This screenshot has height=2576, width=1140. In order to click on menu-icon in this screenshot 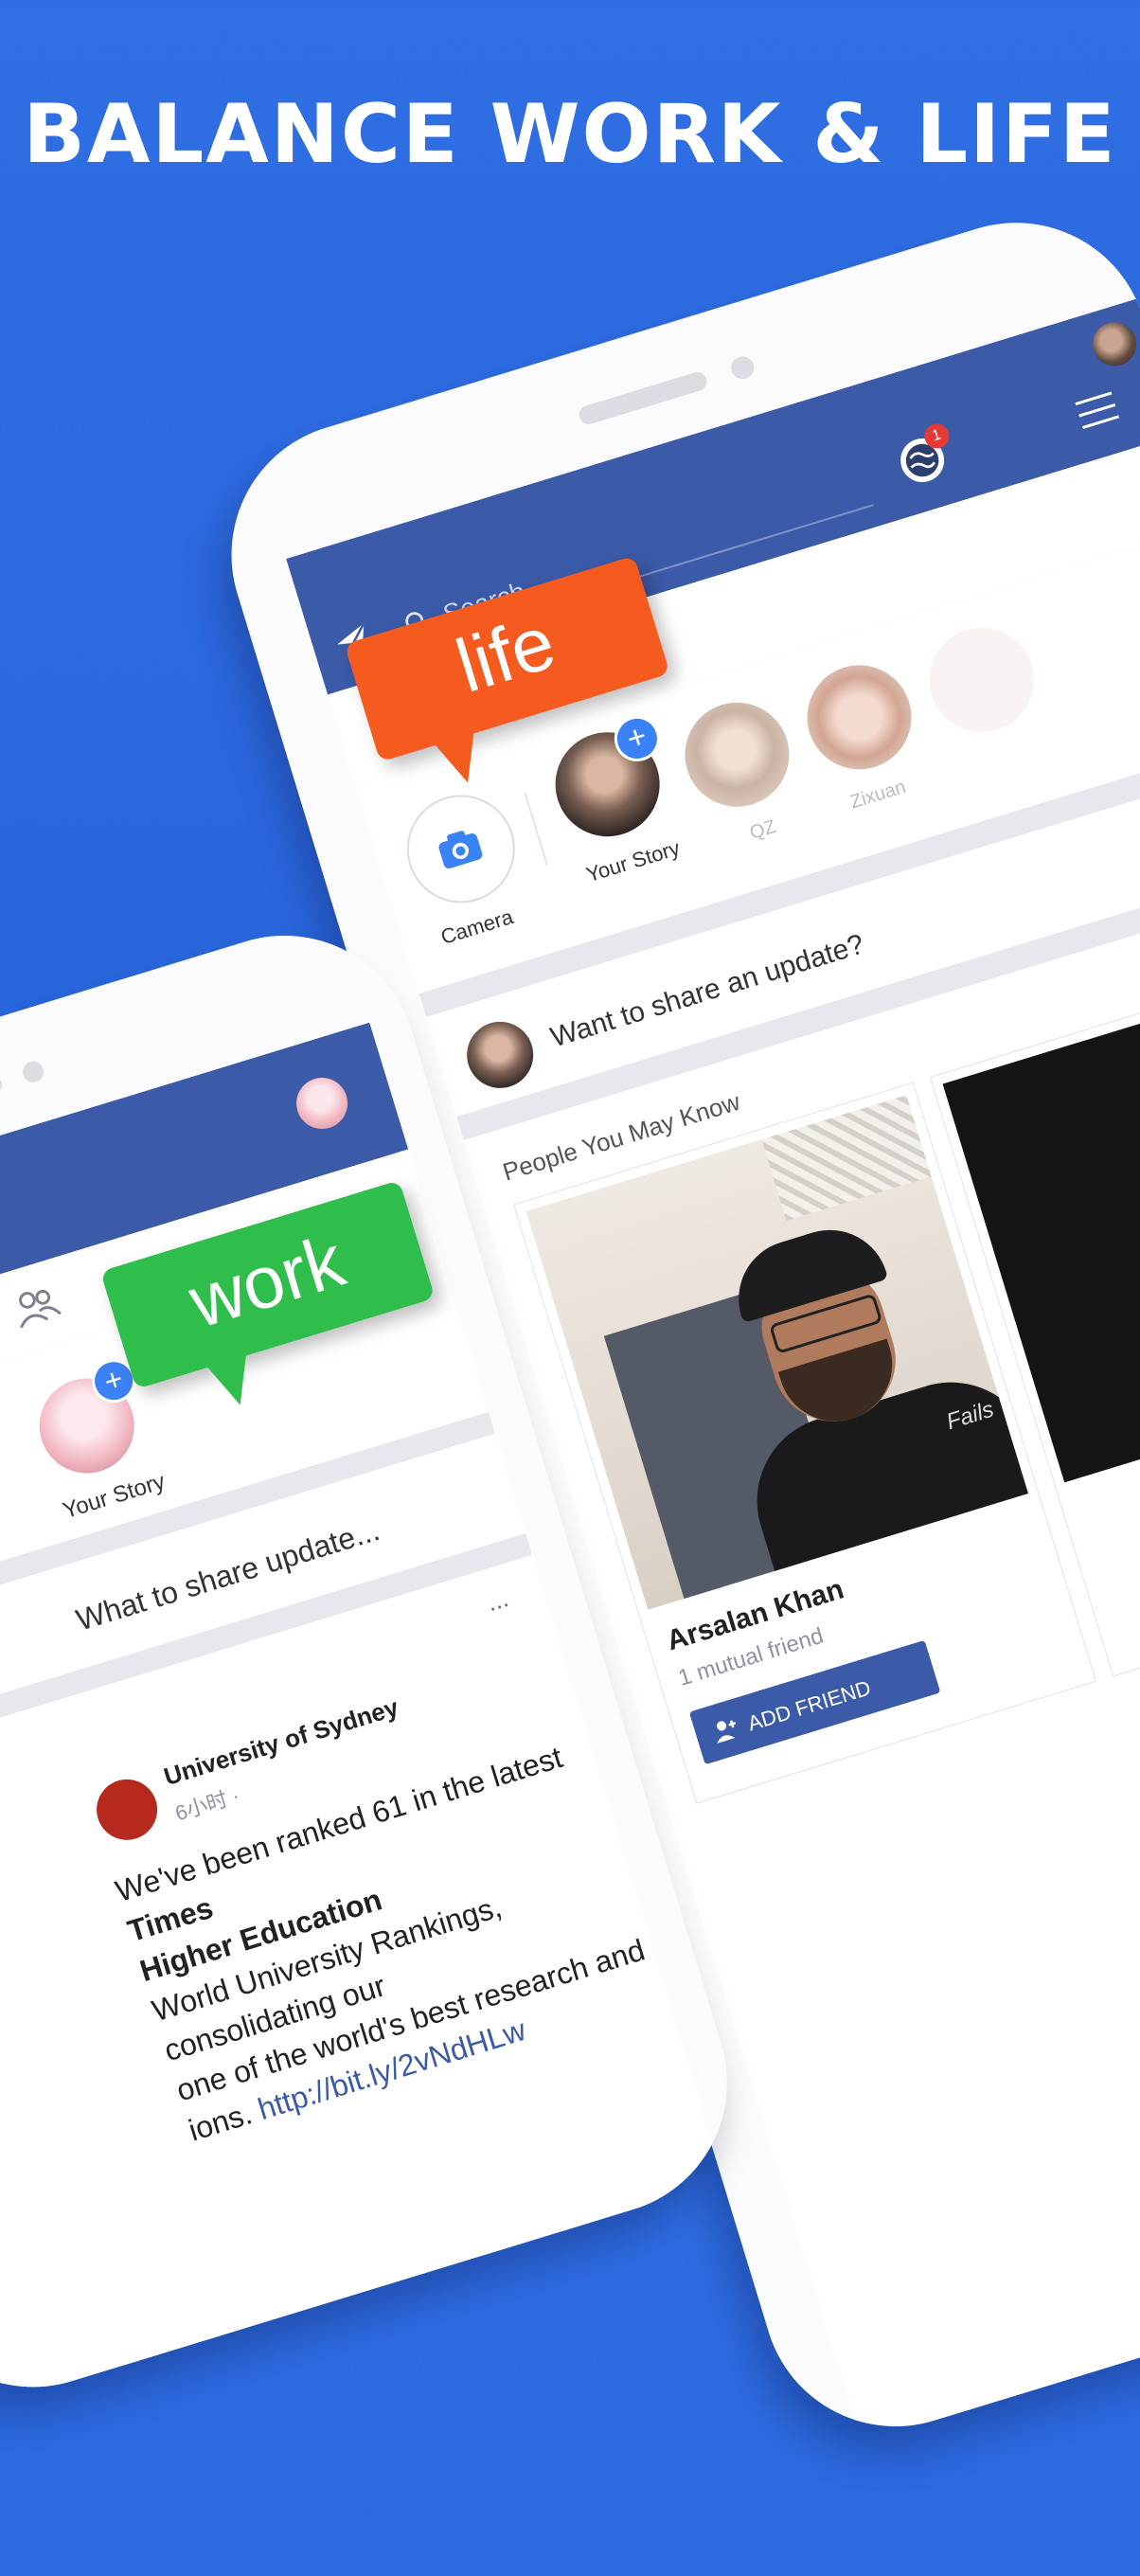, I will do `click(1099, 409)`.